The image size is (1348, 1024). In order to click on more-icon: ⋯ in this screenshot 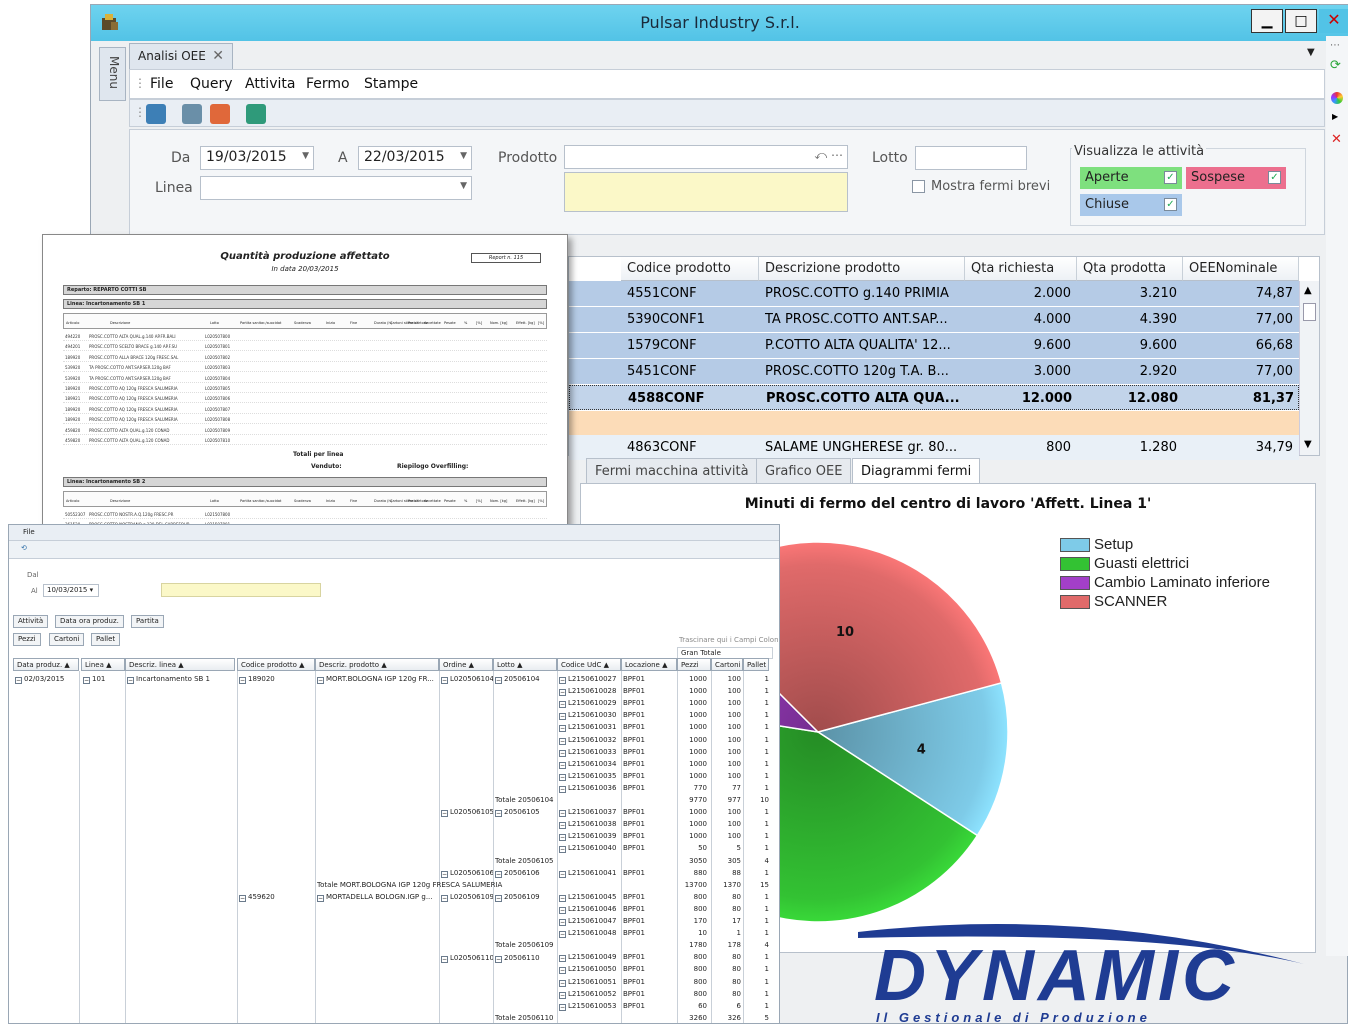, I will do `click(1335, 45)`.